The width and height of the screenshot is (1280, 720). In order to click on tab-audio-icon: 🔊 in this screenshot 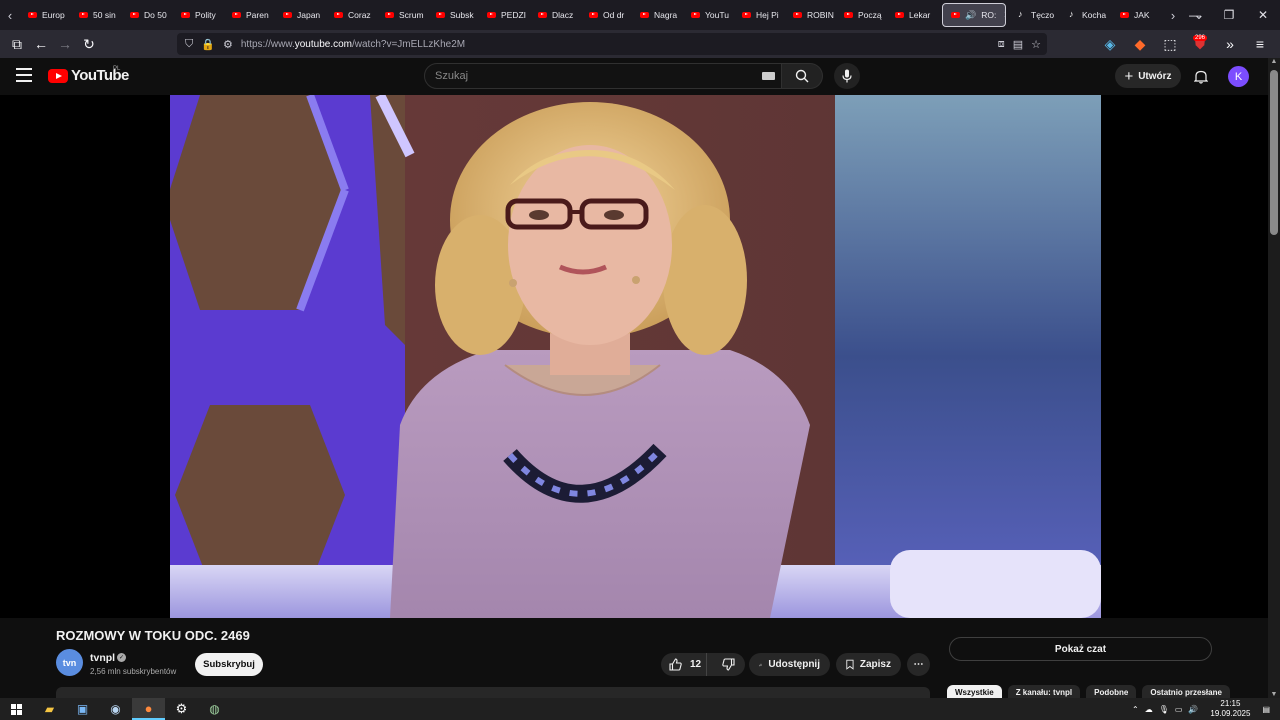, I will do `click(970, 15)`.